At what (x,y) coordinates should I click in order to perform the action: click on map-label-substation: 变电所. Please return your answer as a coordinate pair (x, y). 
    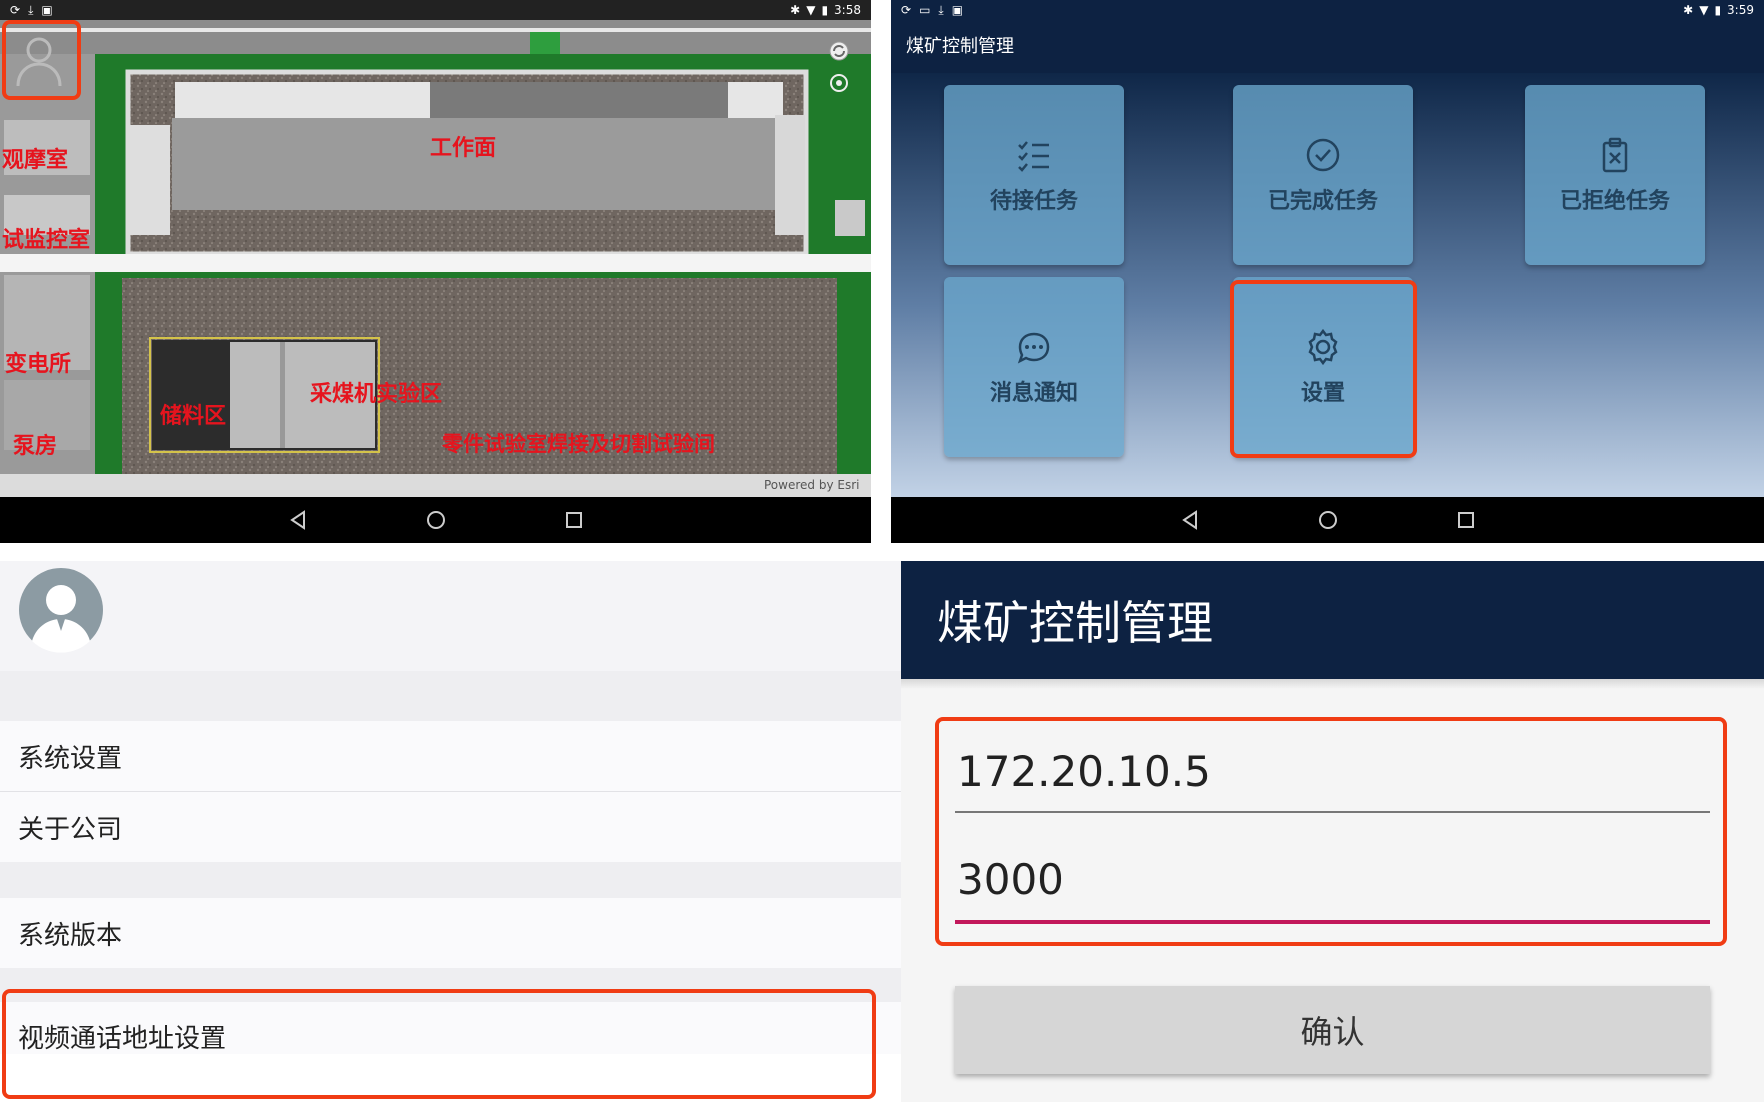
    Looking at the image, I should click on (38, 362).